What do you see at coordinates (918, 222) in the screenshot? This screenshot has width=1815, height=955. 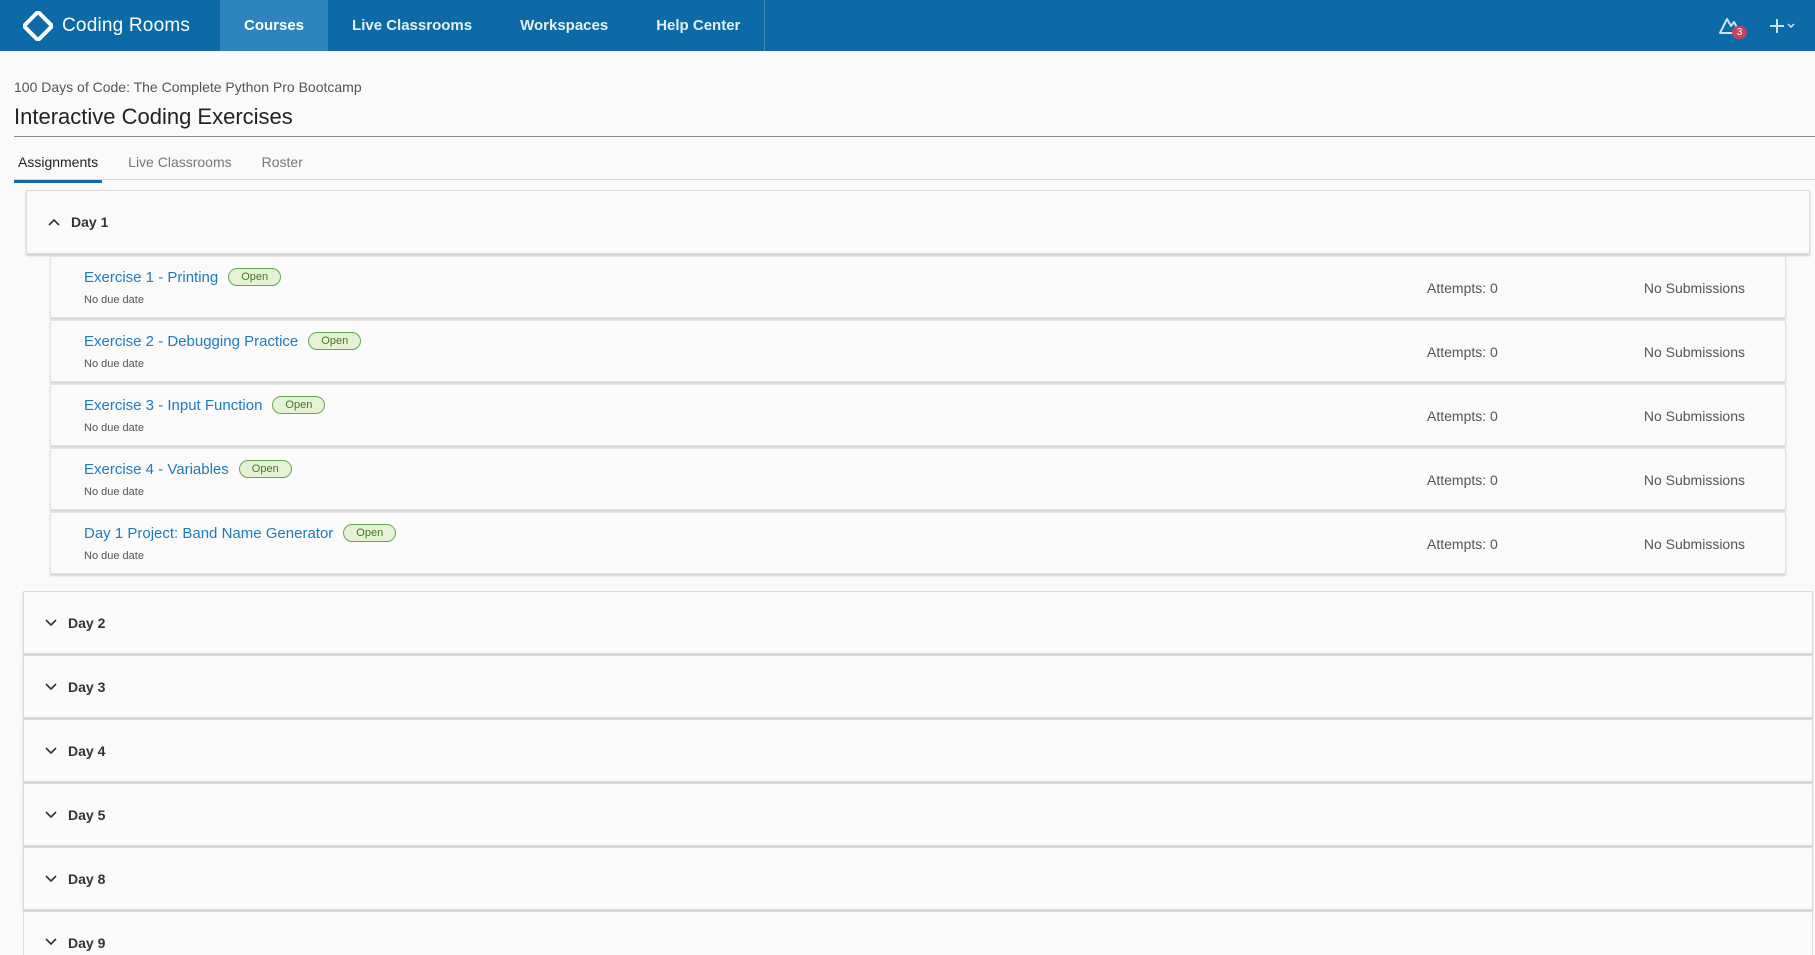 I see `day-section-header: Day 1` at bounding box center [918, 222].